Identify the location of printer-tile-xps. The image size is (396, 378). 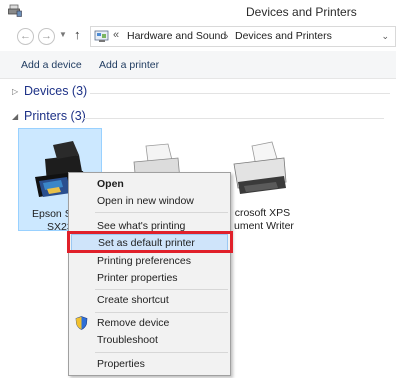
(259, 171).